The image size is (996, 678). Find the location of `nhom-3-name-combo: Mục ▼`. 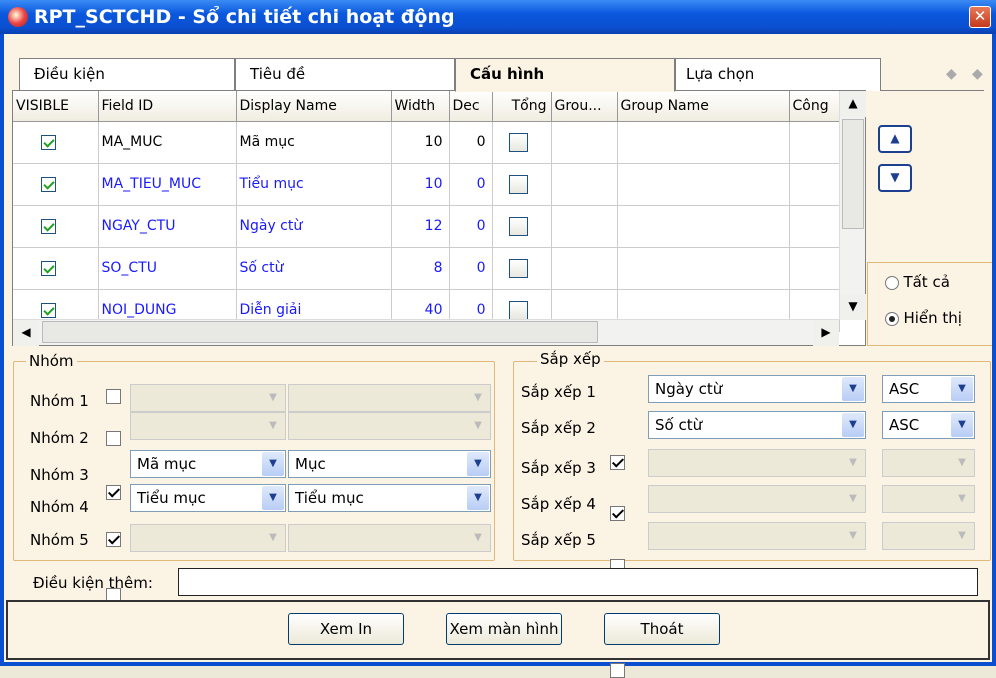

nhom-3-name-combo: Mục ▼ is located at coordinates (389, 464).